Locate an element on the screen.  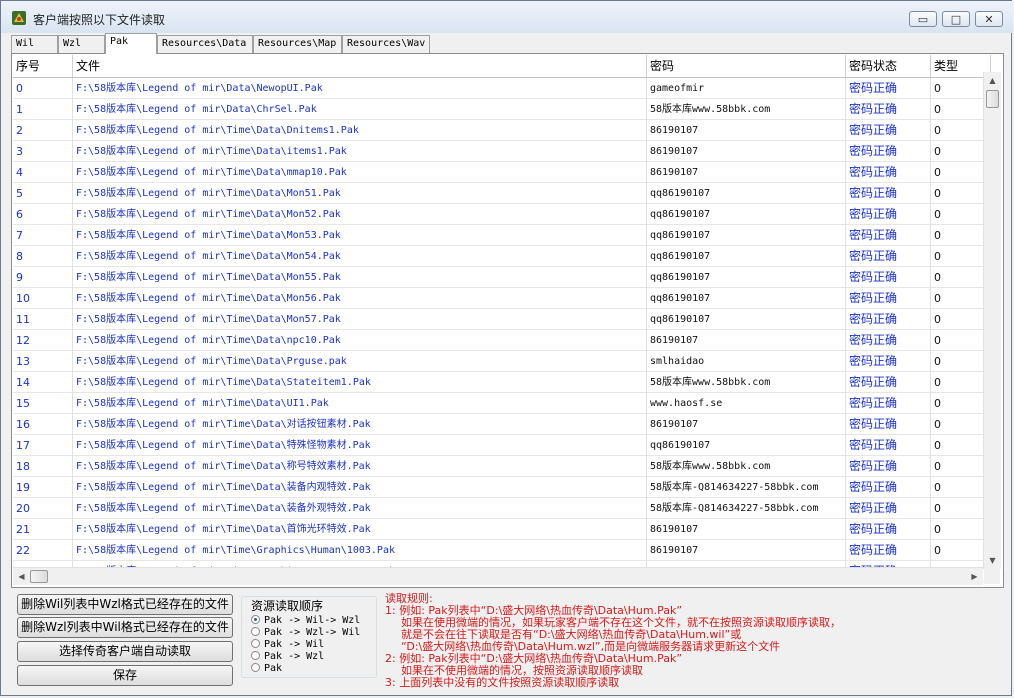
cell-idx: 3 is located at coordinates (43, 151).